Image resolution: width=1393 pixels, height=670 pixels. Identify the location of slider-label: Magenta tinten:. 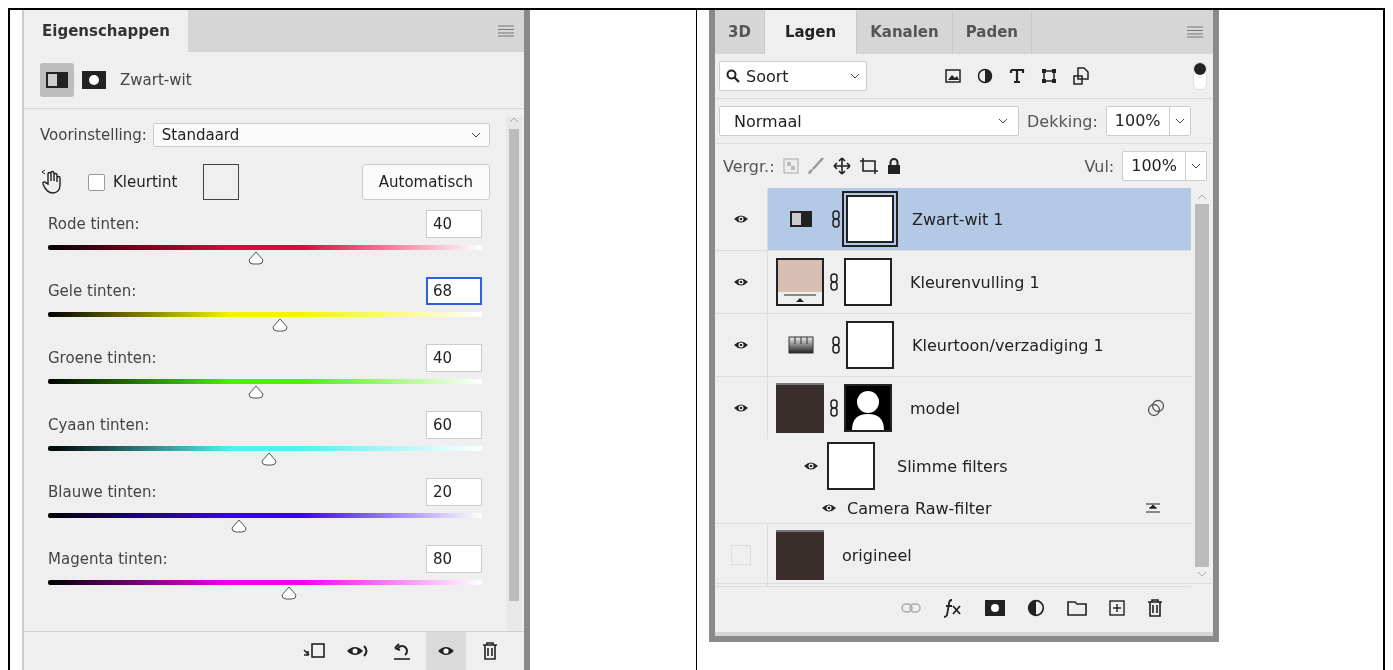
(108, 559).